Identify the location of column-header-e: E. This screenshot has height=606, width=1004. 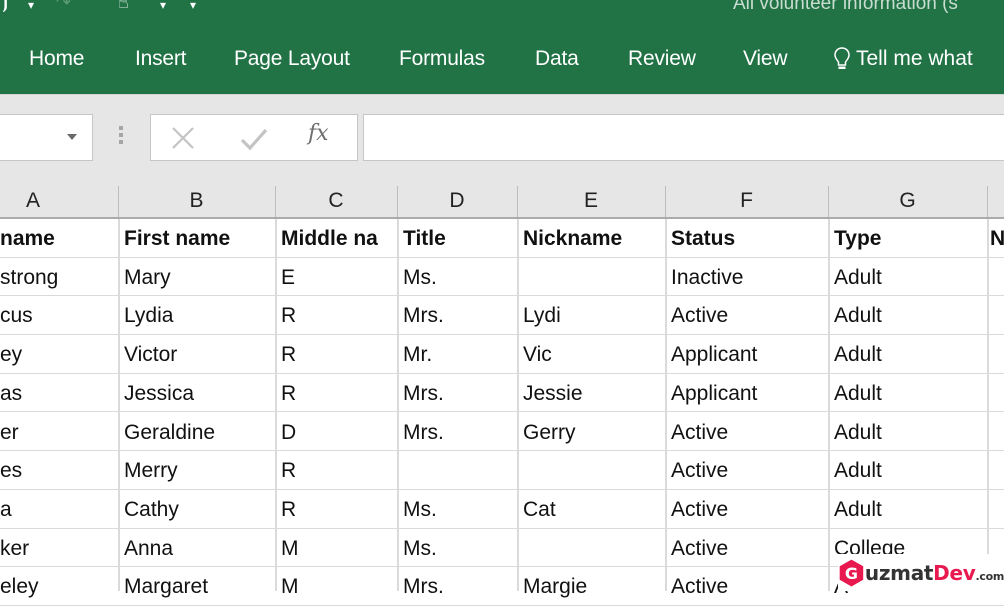
(591, 199).